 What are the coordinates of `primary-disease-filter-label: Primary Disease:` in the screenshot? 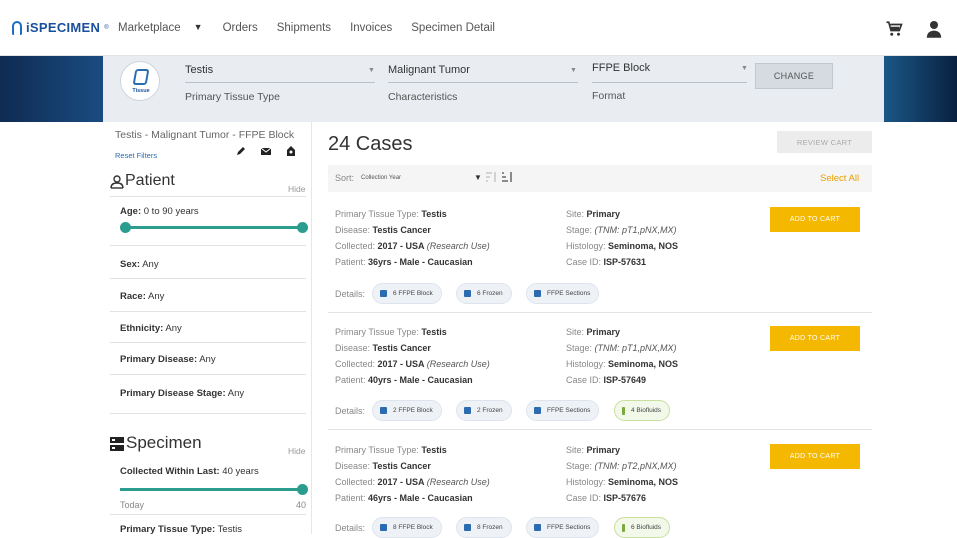 It's located at (159, 359).